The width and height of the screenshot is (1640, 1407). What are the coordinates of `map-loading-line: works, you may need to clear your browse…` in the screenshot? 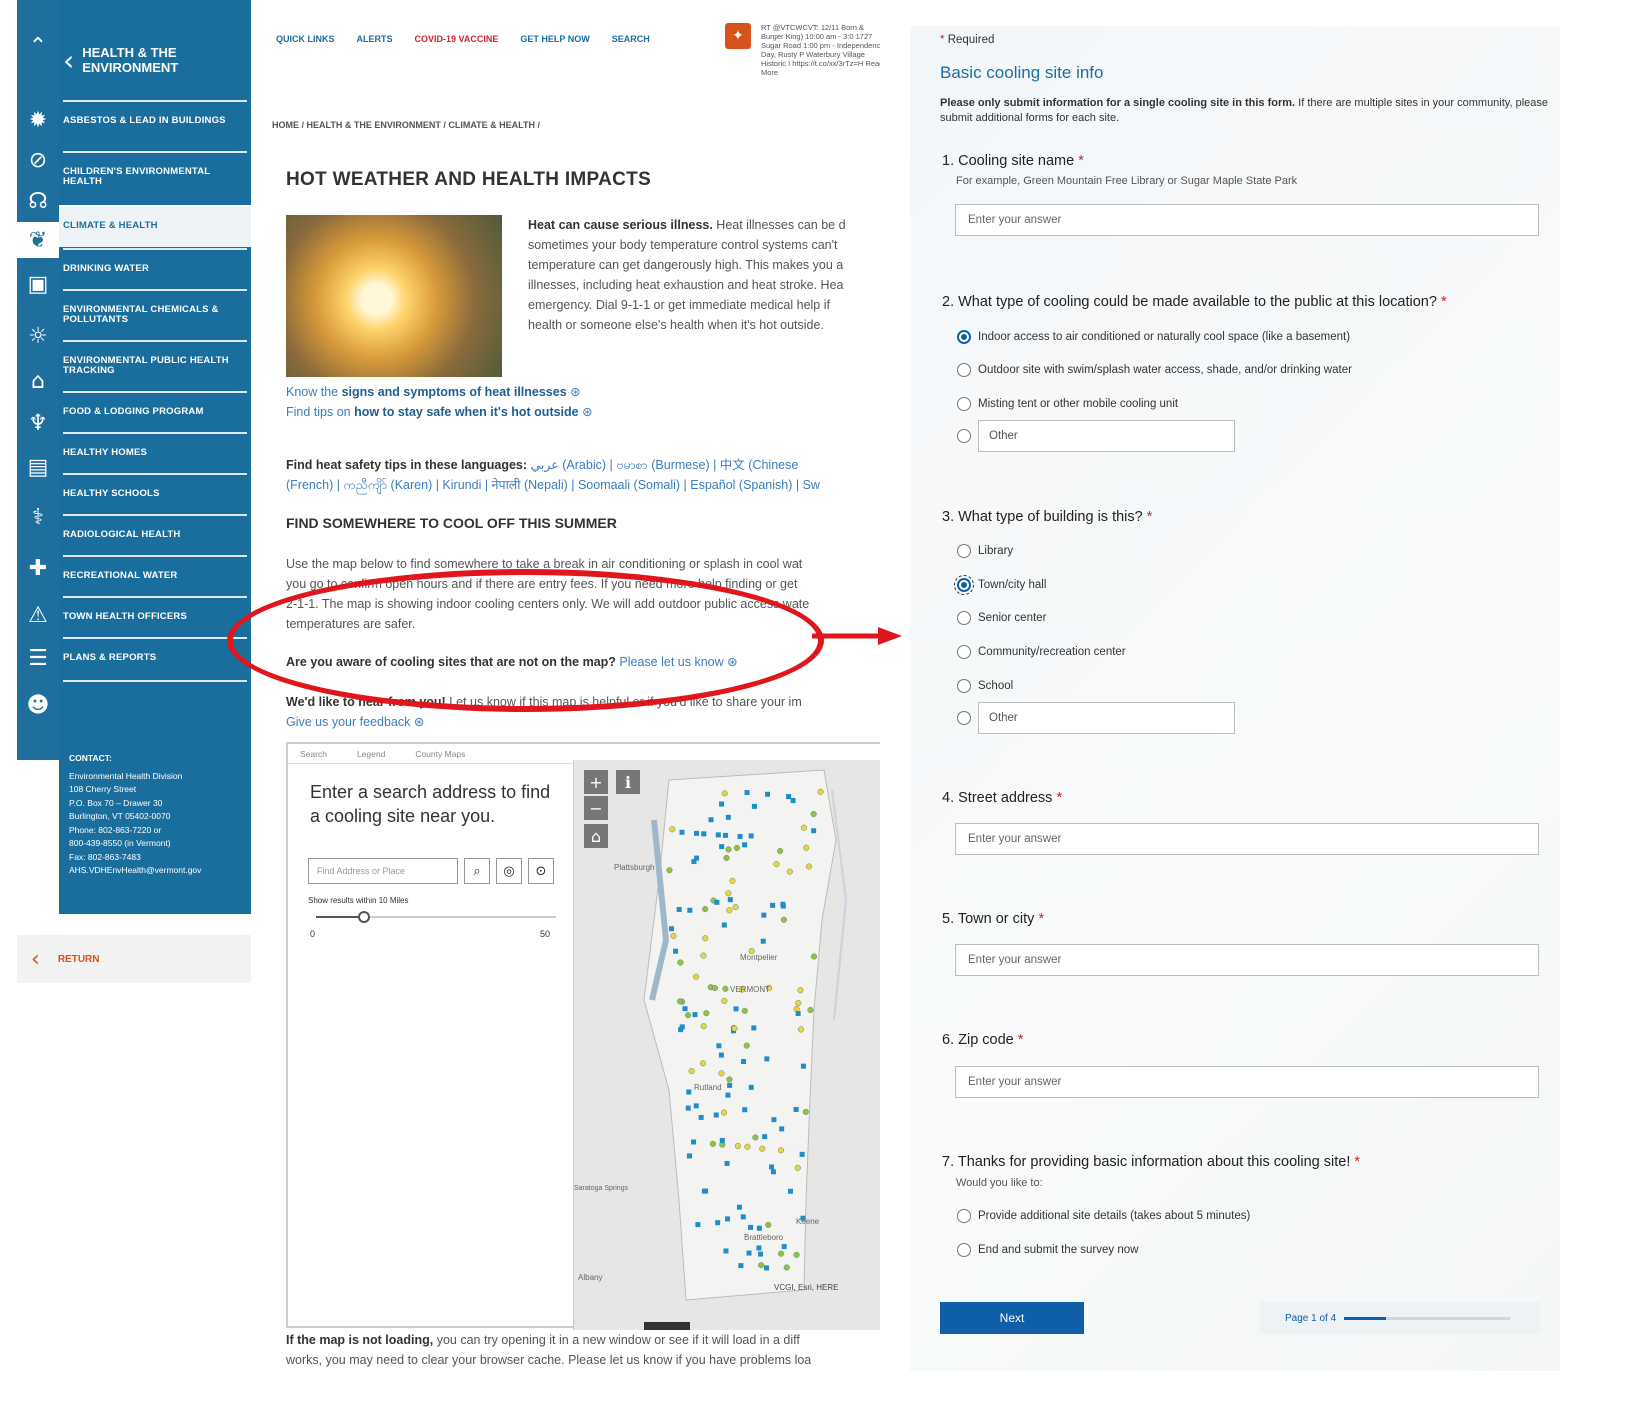 It's located at (548, 1360).